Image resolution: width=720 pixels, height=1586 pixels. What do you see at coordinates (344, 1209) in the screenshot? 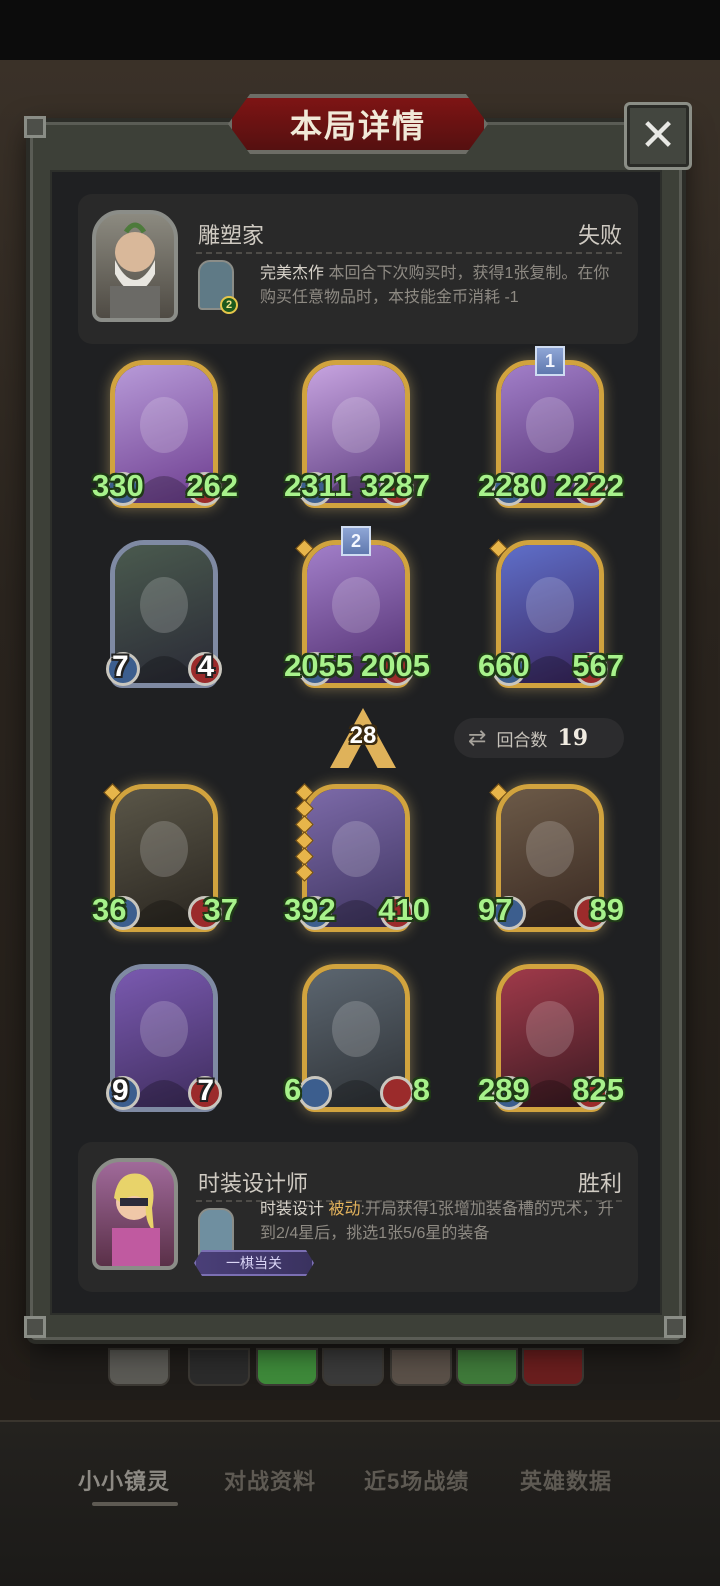
I see `player-skill-type: 被动` at bounding box center [344, 1209].